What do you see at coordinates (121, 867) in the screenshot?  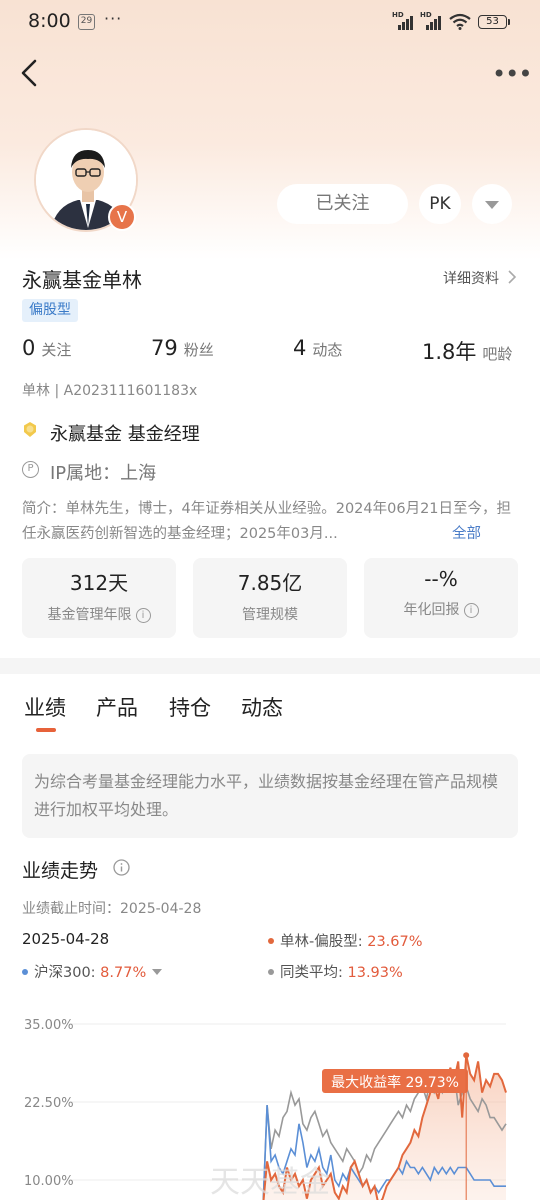 I see `info-icon` at bounding box center [121, 867].